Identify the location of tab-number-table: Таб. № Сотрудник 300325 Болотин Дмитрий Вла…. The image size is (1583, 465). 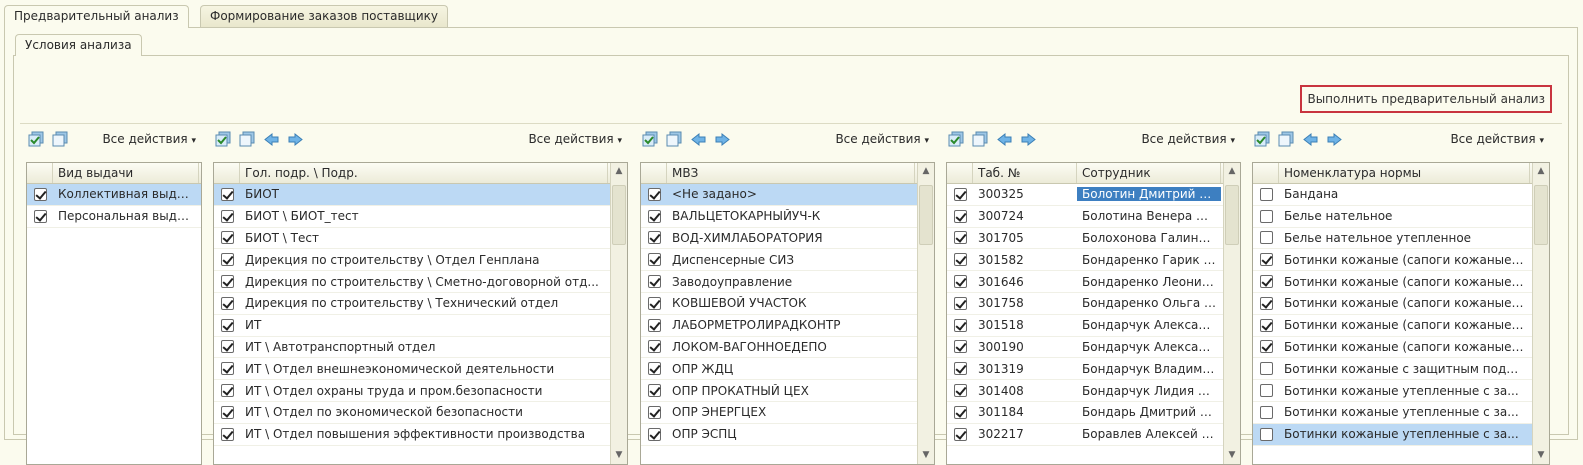
(1093, 313).